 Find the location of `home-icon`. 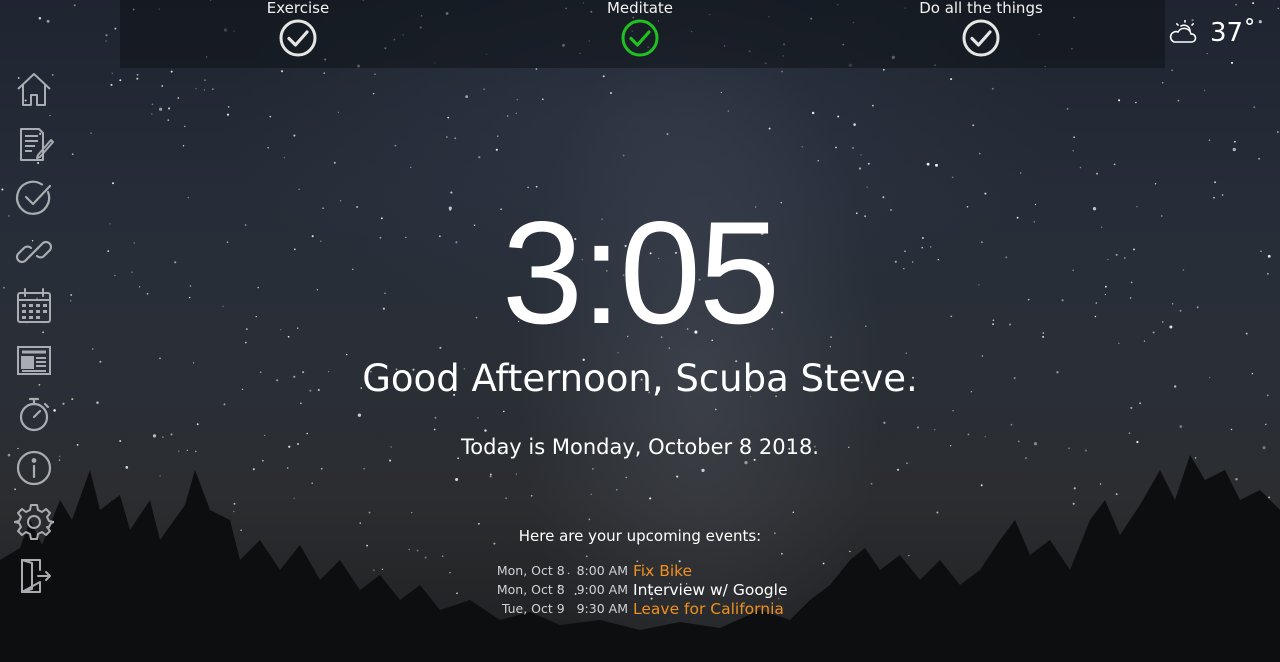

home-icon is located at coordinates (34, 89).